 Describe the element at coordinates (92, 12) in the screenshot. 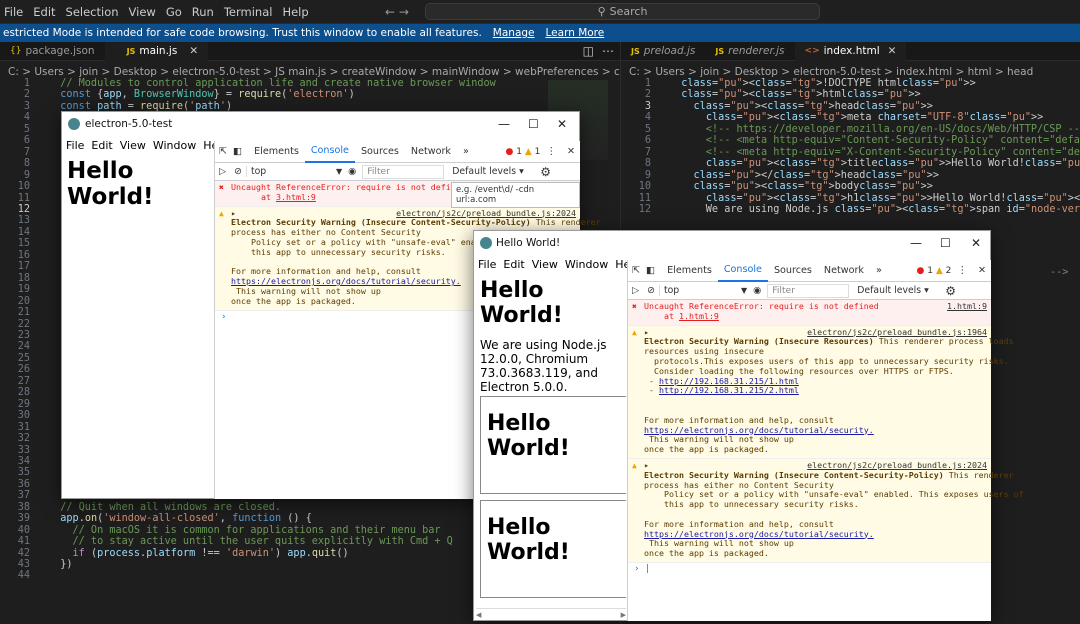

I see `menu-selection: Selection` at that location.